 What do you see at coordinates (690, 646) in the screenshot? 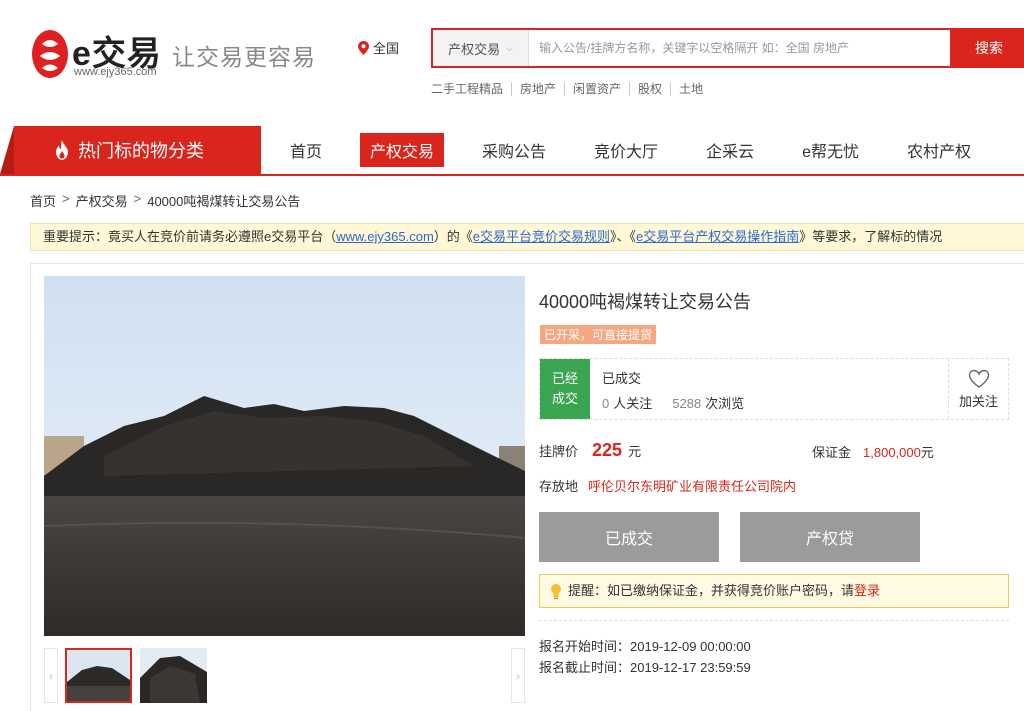
I see `start-time-value: 2019-12-09 00:00:00` at bounding box center [690, 646].